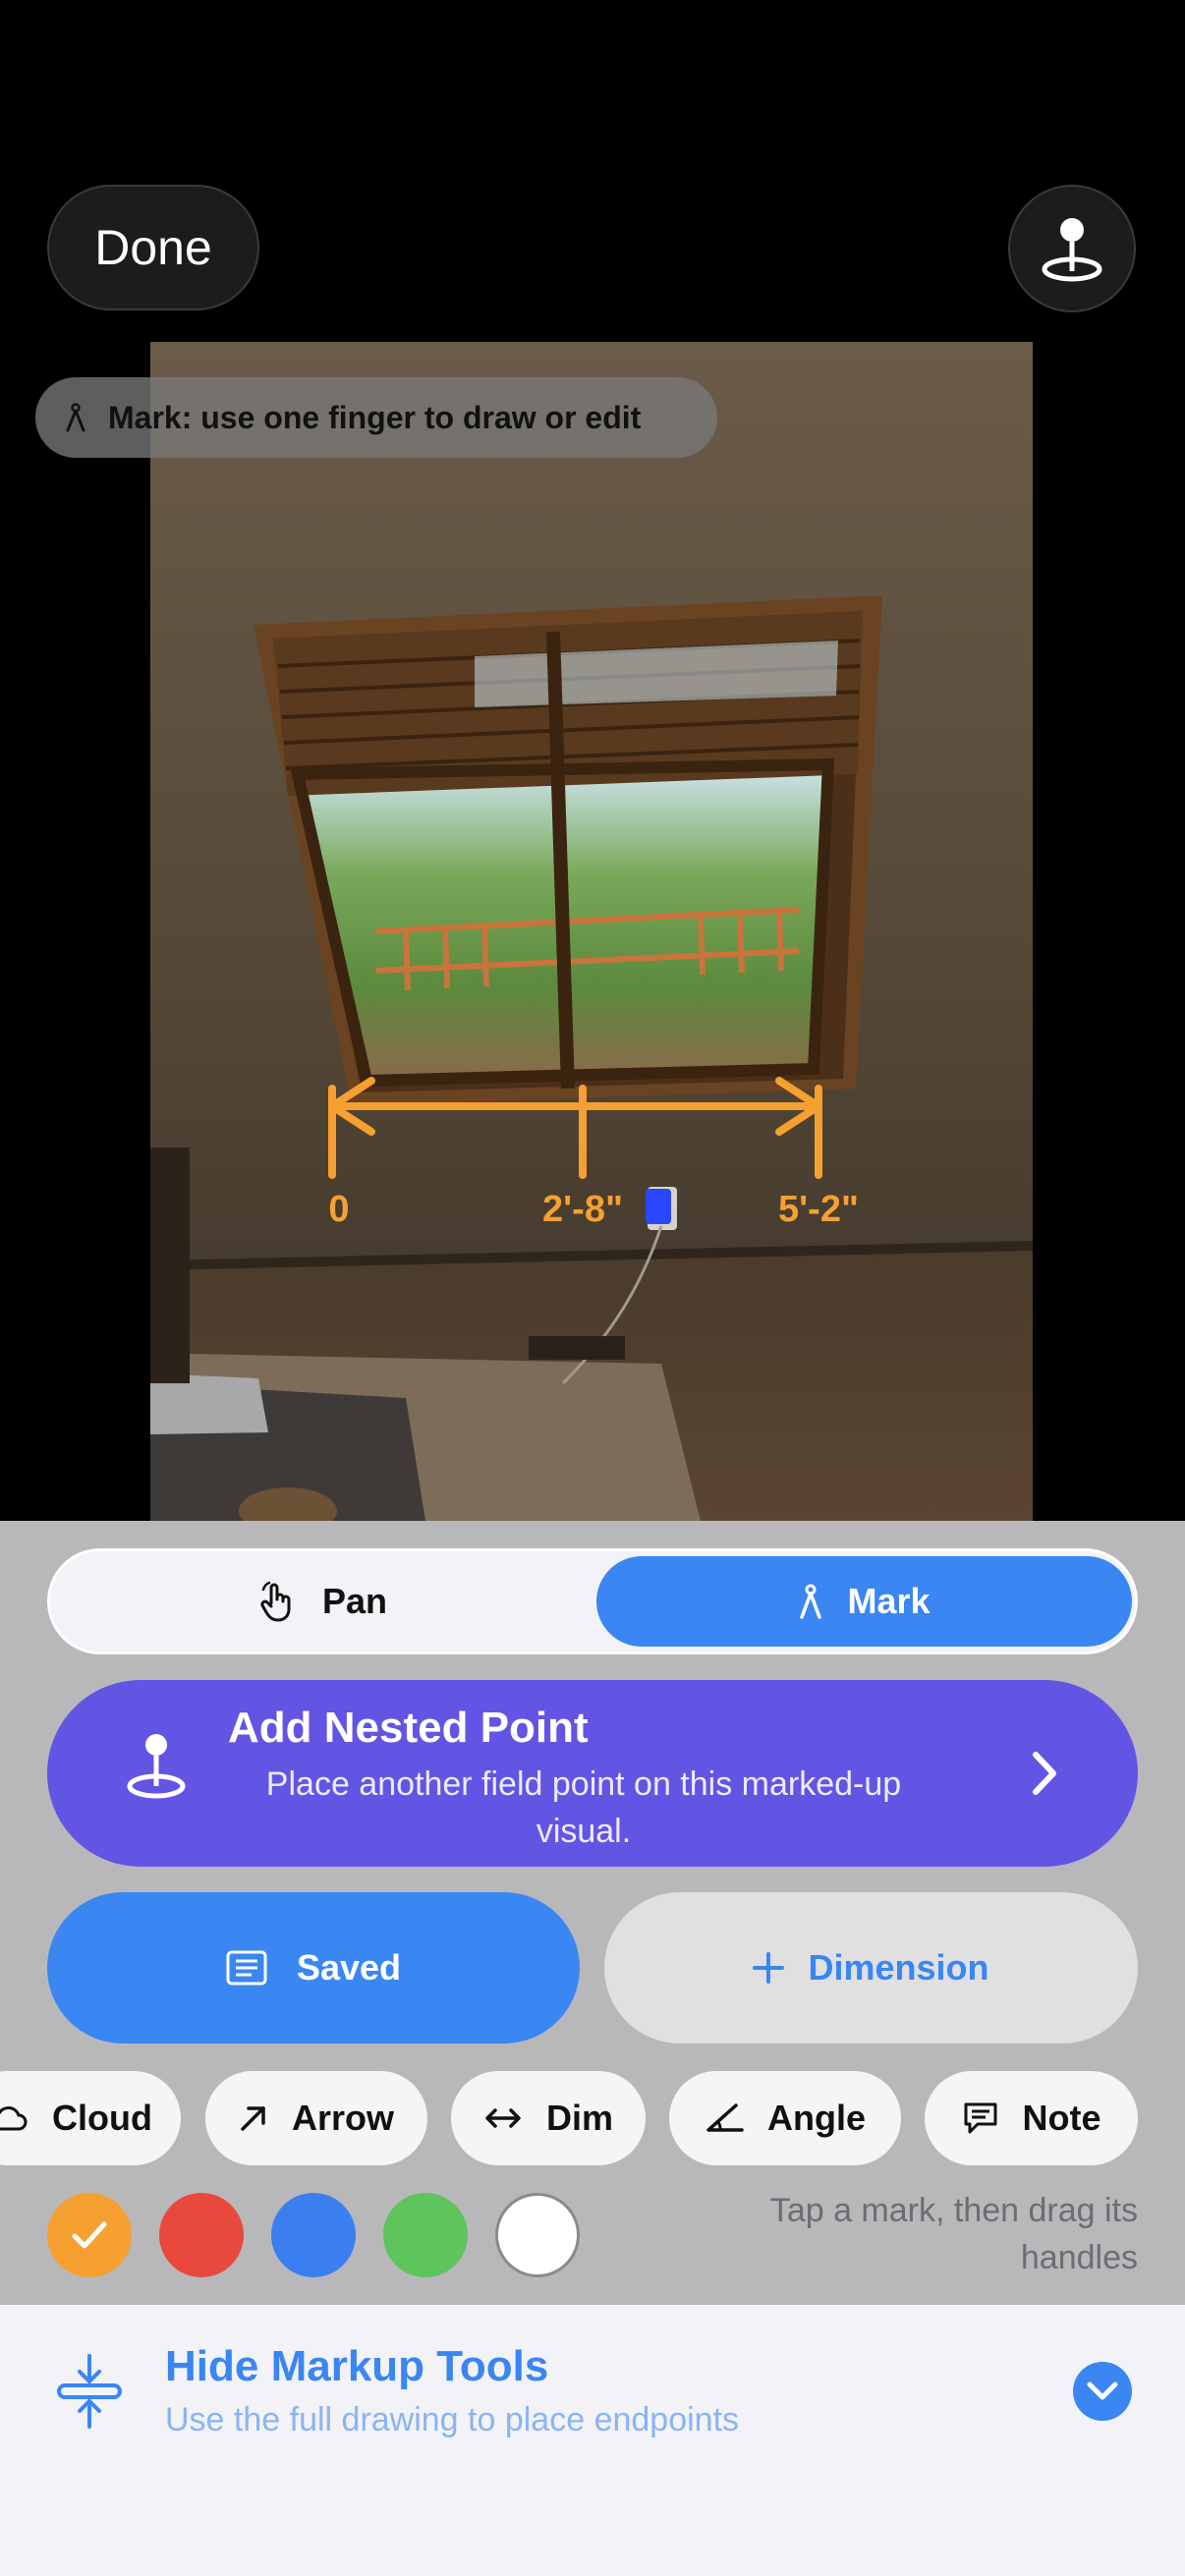 Image resolution: width=1185 pixels, height=2576 pixels. I want to click on tool-arrow: Arrow, so click(316, 2118).